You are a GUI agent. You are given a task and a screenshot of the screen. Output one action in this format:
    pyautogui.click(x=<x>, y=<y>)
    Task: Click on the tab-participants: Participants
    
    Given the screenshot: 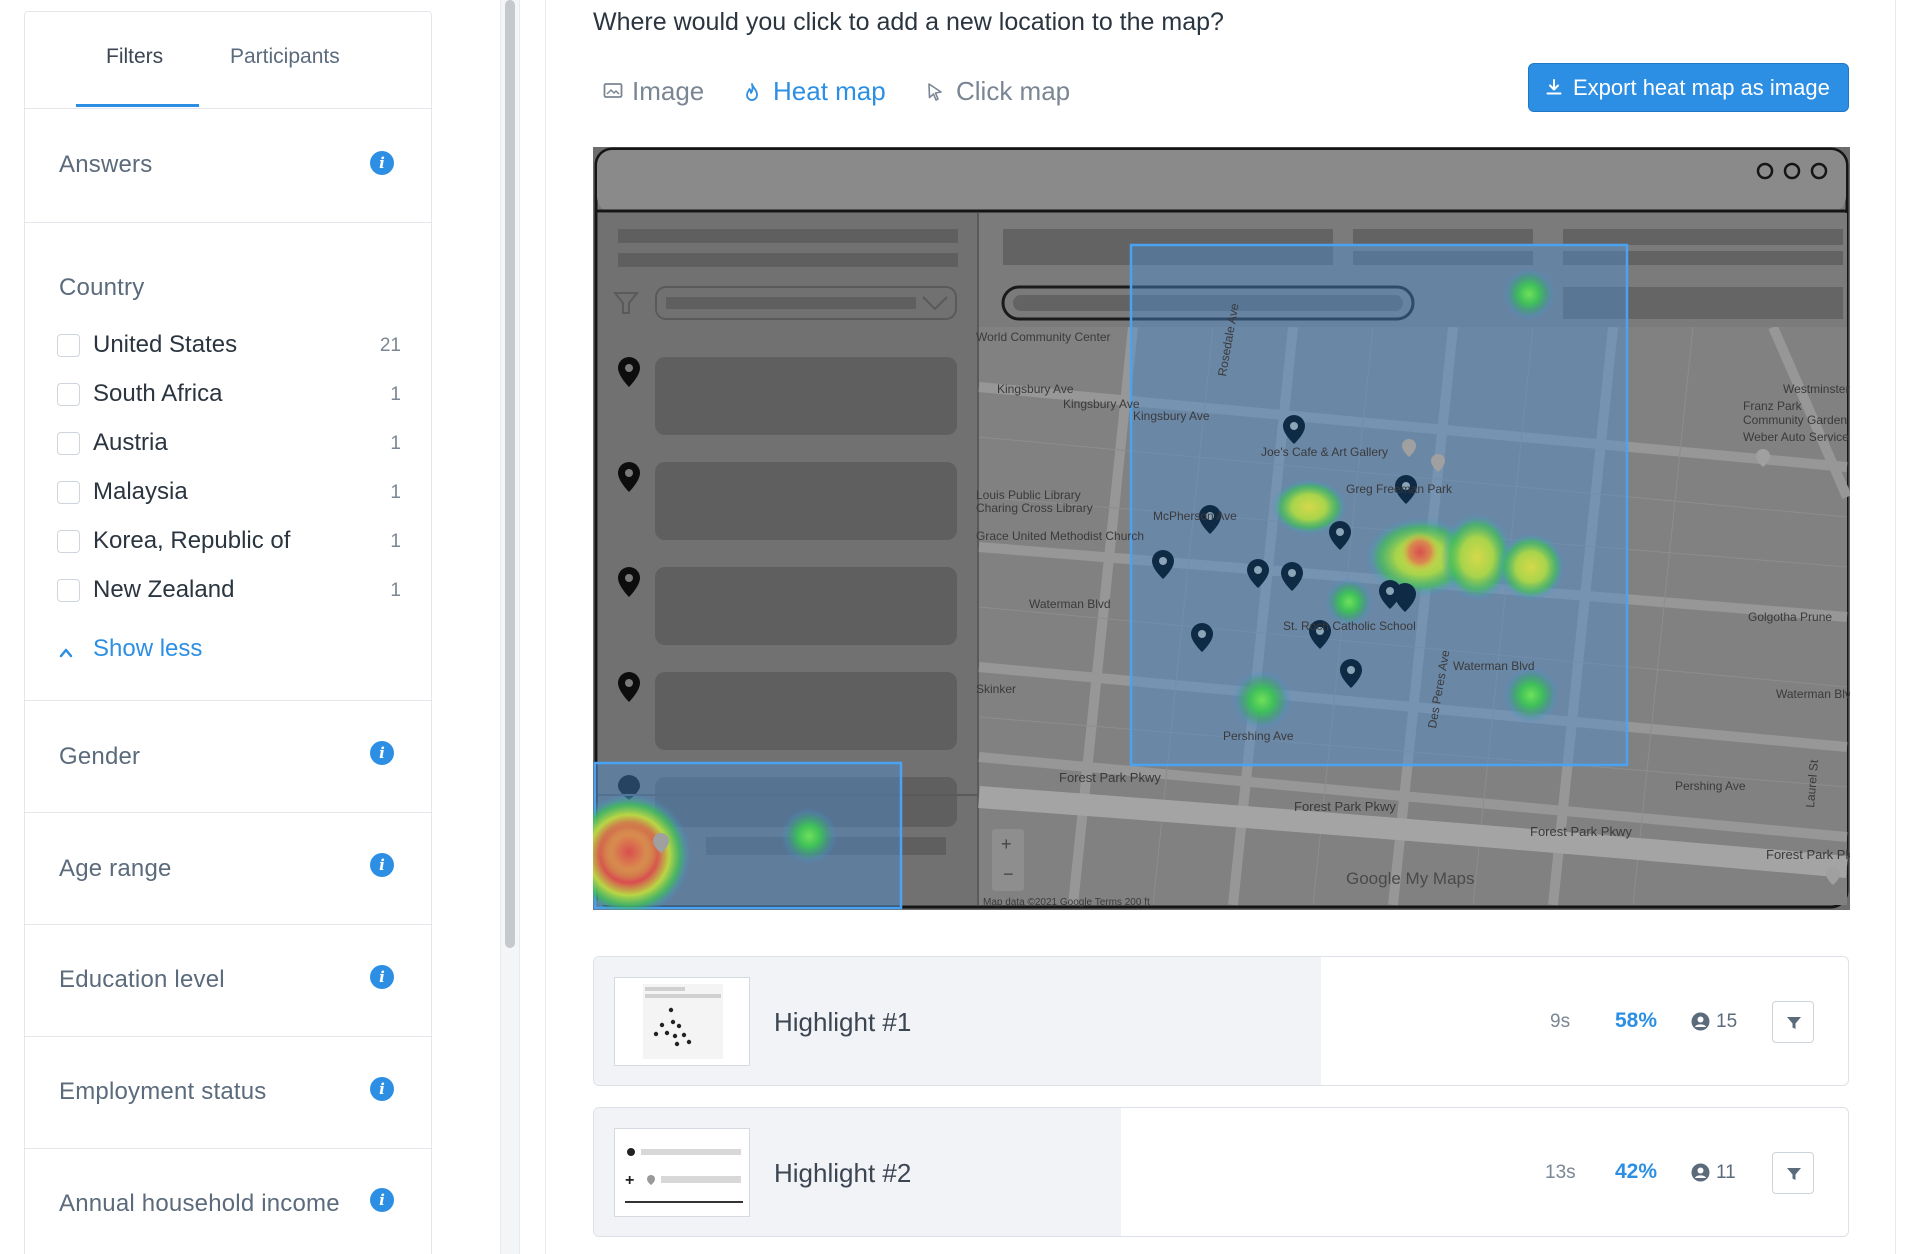 What is the action you would take?
    pyautogui.click(x=285, y=57)
    